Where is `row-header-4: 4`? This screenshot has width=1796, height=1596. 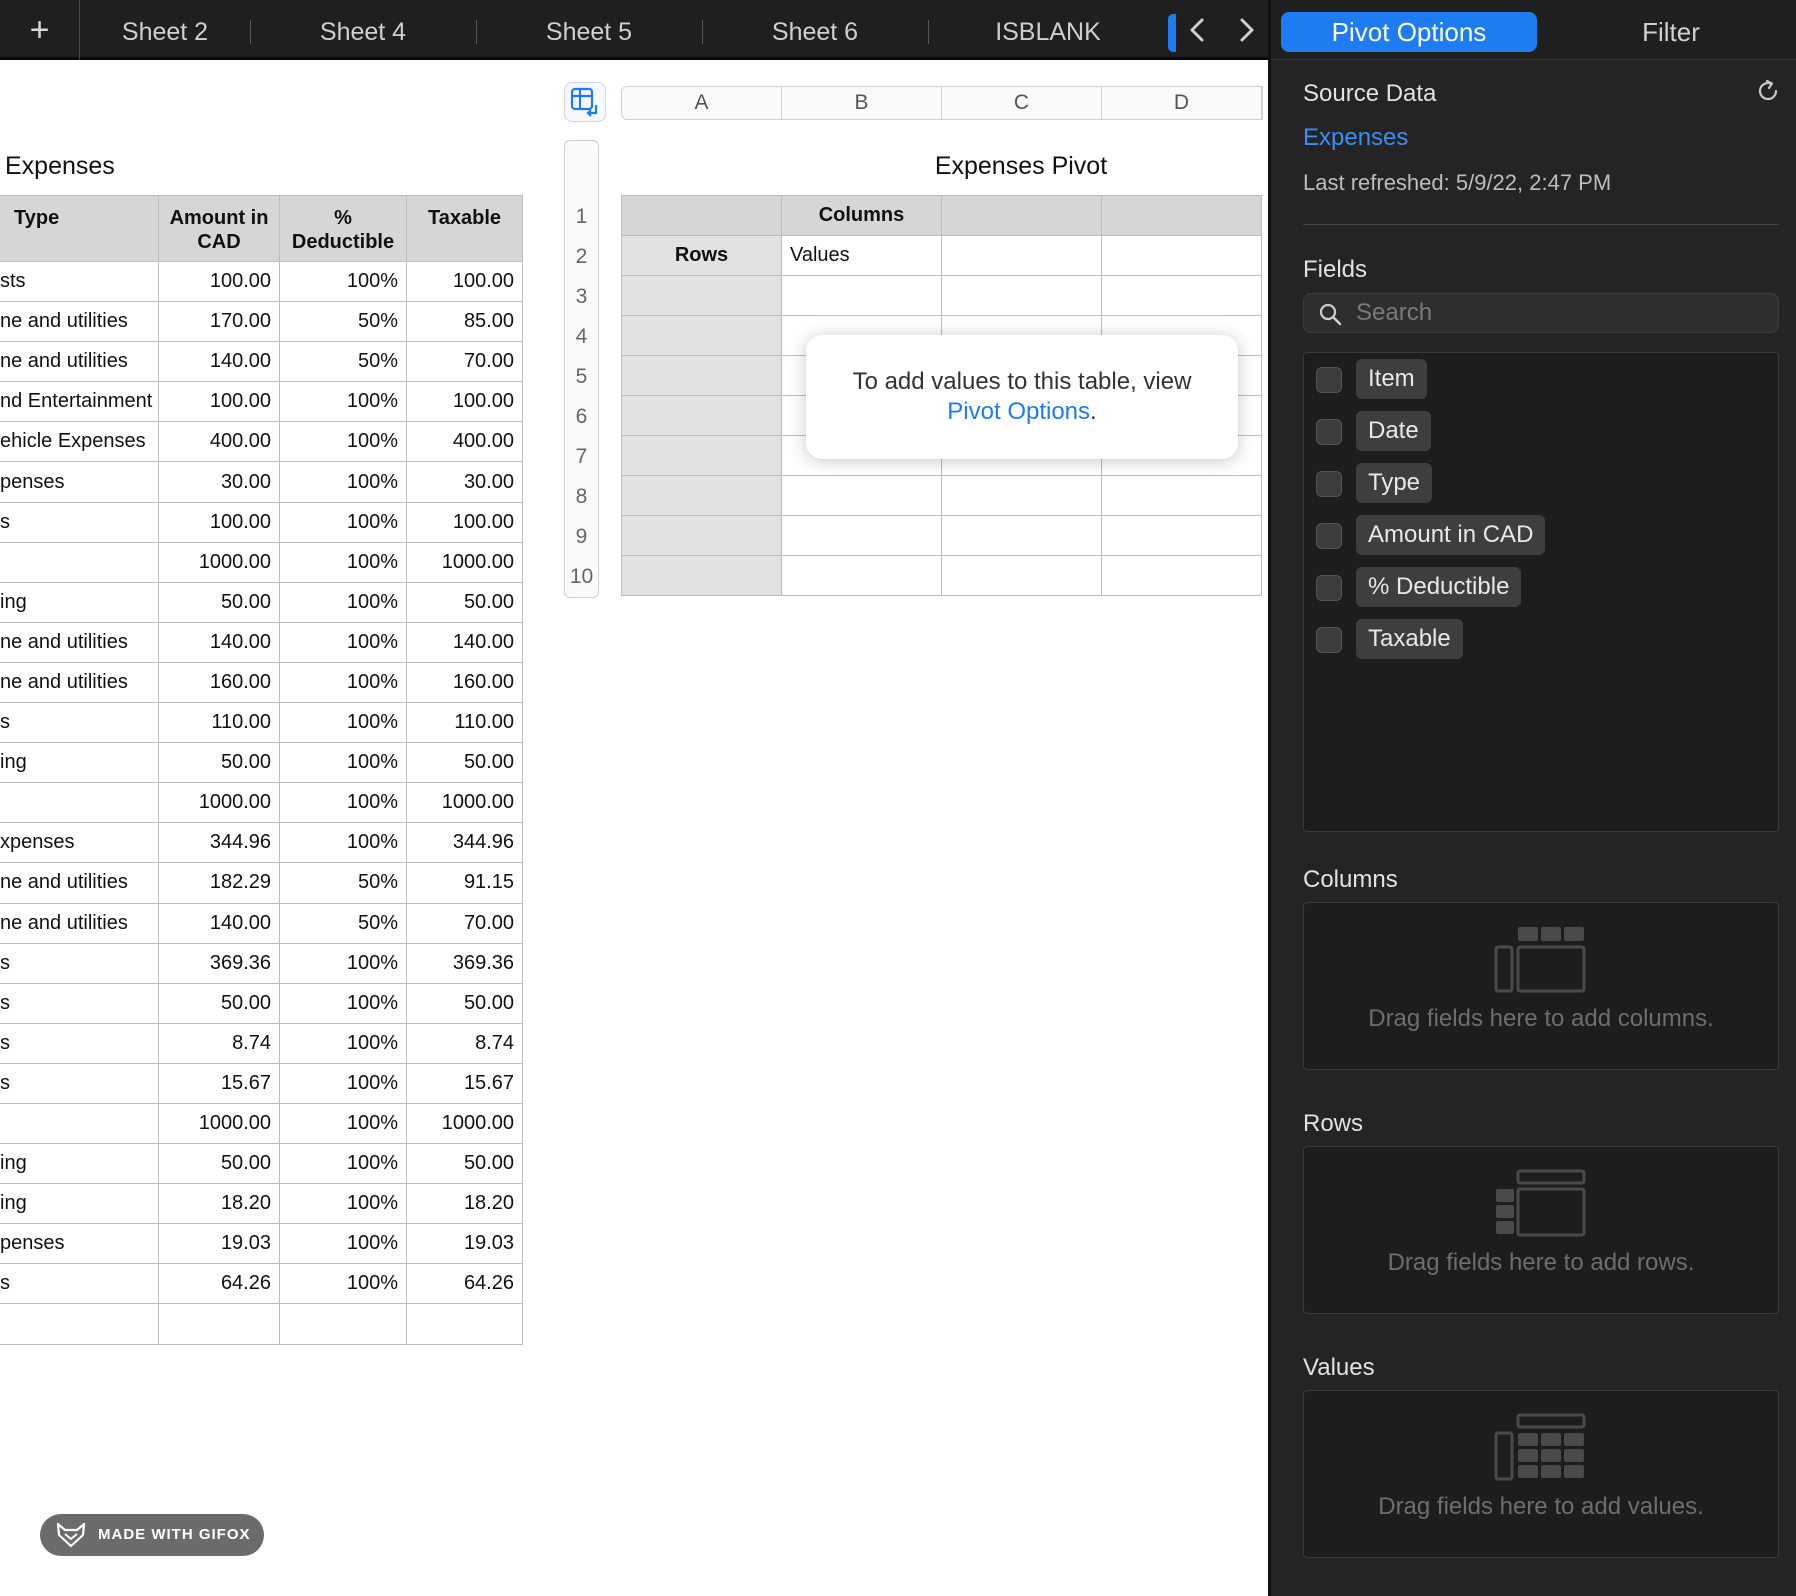
row-header-4: 4 is located at coordinates (581, 337).